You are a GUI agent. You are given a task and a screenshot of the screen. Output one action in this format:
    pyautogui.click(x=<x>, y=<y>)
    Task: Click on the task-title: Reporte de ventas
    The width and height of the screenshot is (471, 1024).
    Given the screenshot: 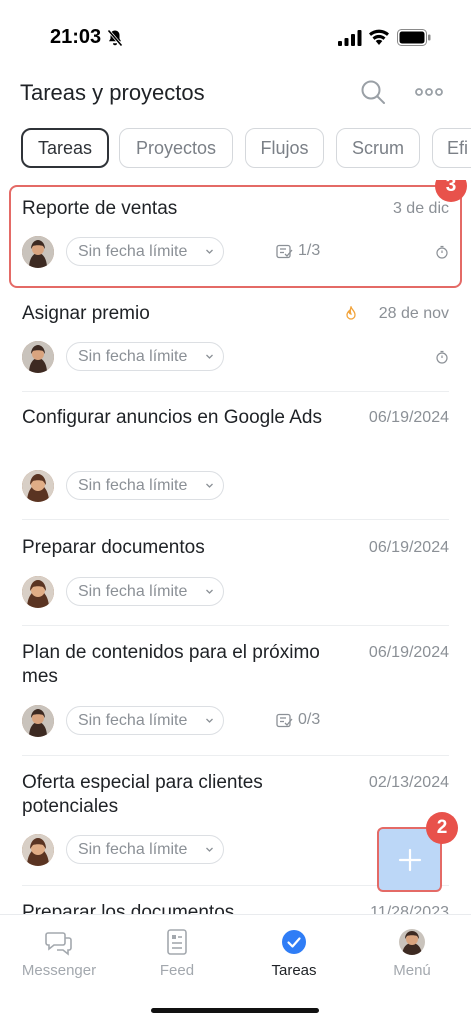 What is the action you would take?
    pyautogui.click(x=100, y=208)
    